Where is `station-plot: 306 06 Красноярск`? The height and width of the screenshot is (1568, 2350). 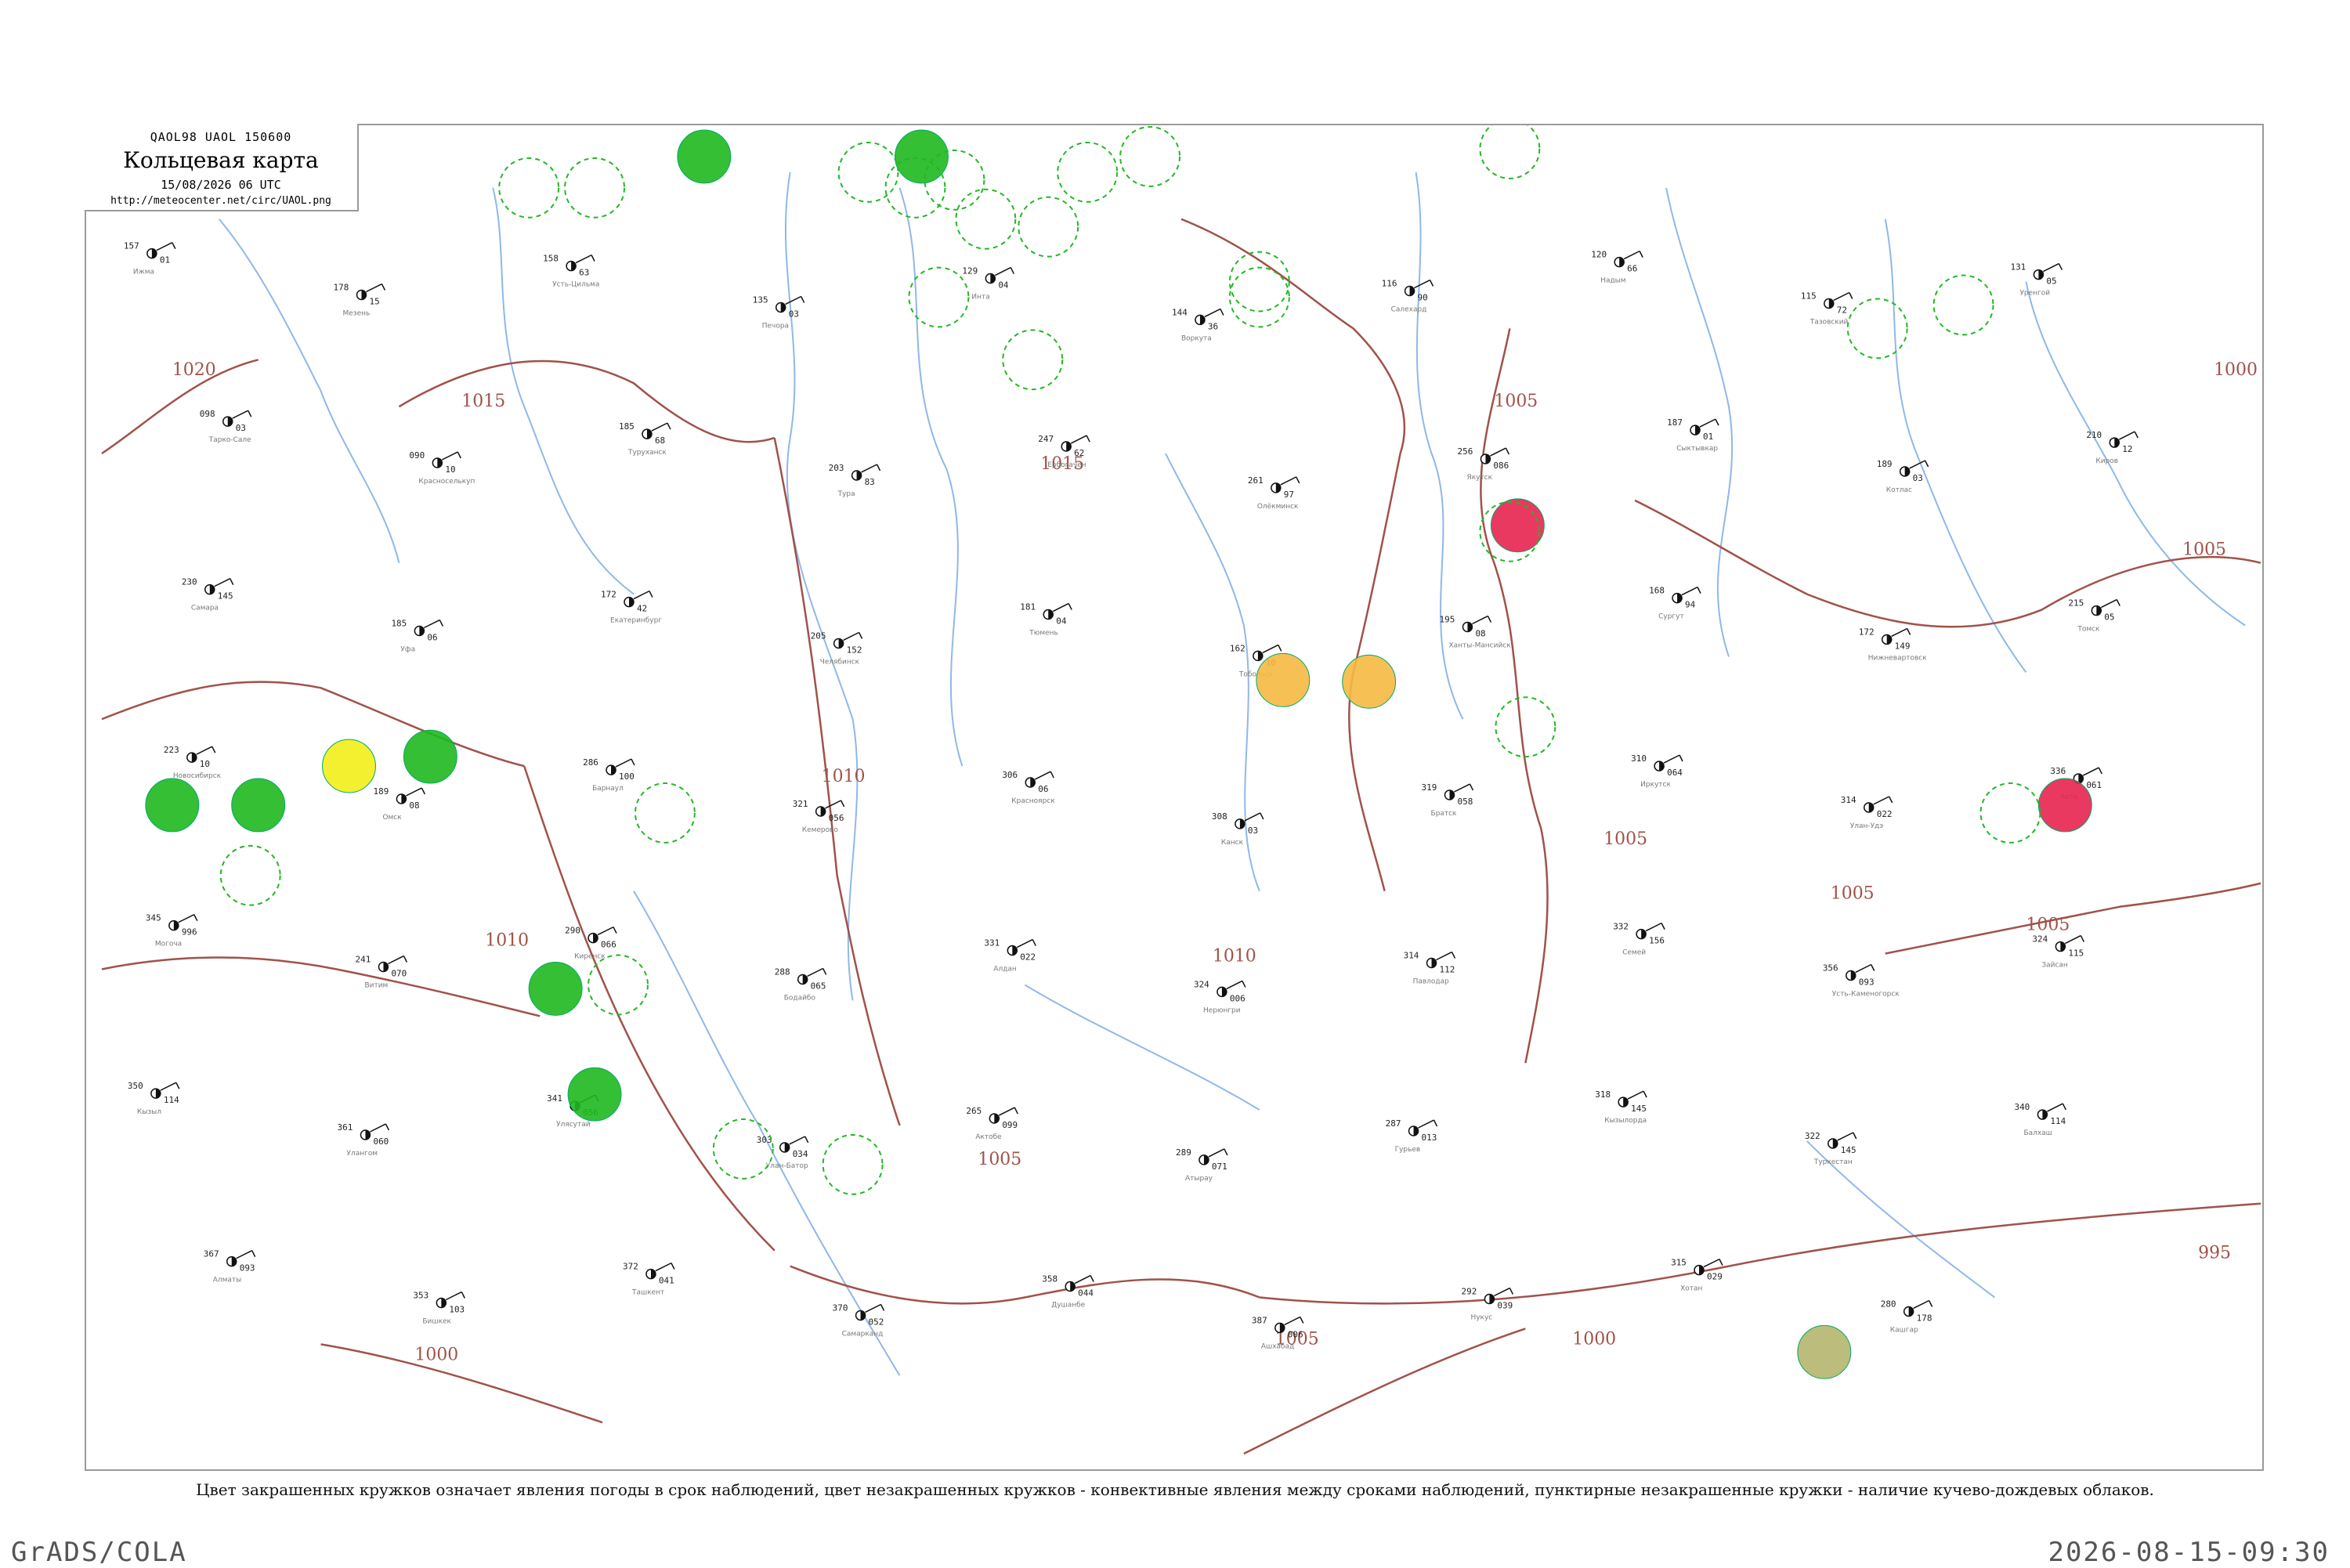
station-plot: 306 06 Красноярск is located at coordinates (1028, 787).